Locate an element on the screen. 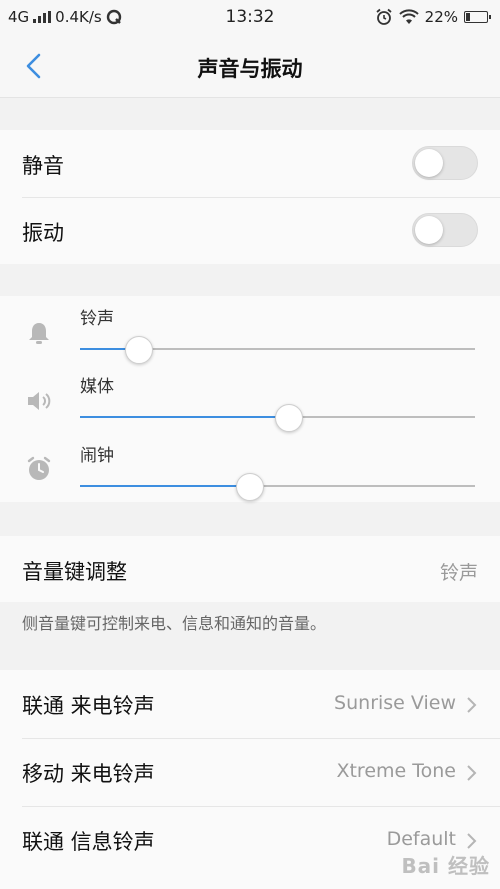  page-title: 声音与振动 is located at coordinates (250, 69).